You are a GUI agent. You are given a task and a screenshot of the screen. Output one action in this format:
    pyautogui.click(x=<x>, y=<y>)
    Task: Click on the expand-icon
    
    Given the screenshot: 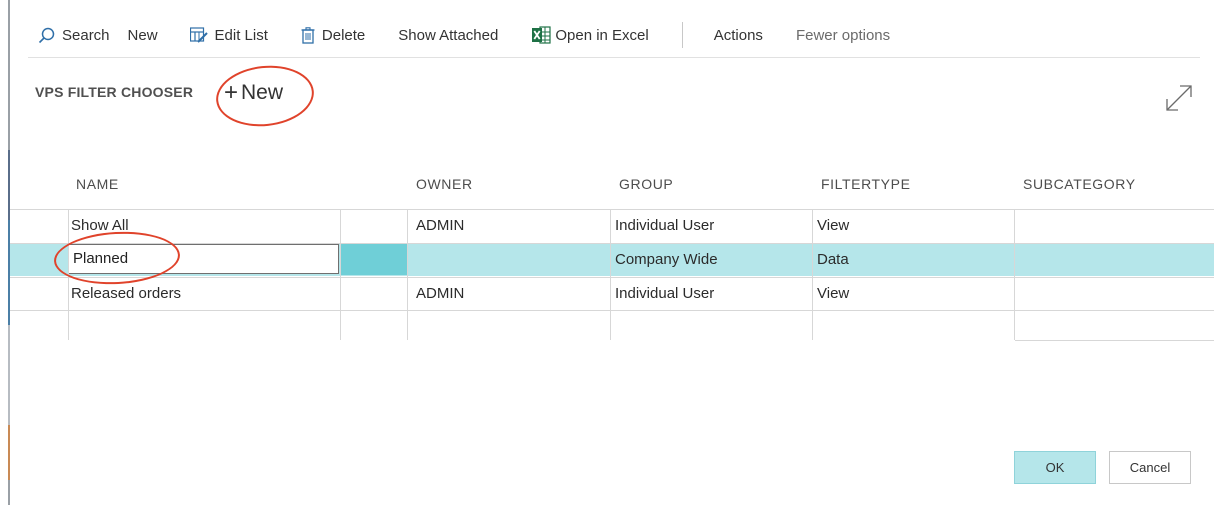 What is the action you would take?
    pyautogui.click(x=1179, y=98)
    